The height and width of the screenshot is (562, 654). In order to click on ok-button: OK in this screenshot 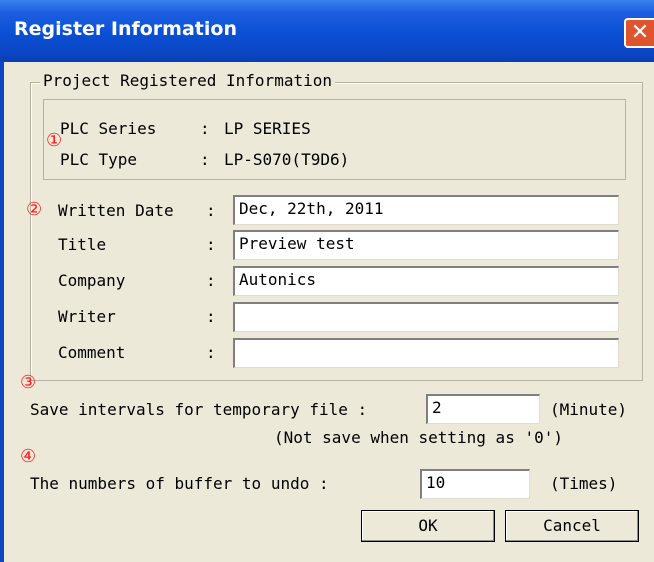, I will do `click(428, 526)`.